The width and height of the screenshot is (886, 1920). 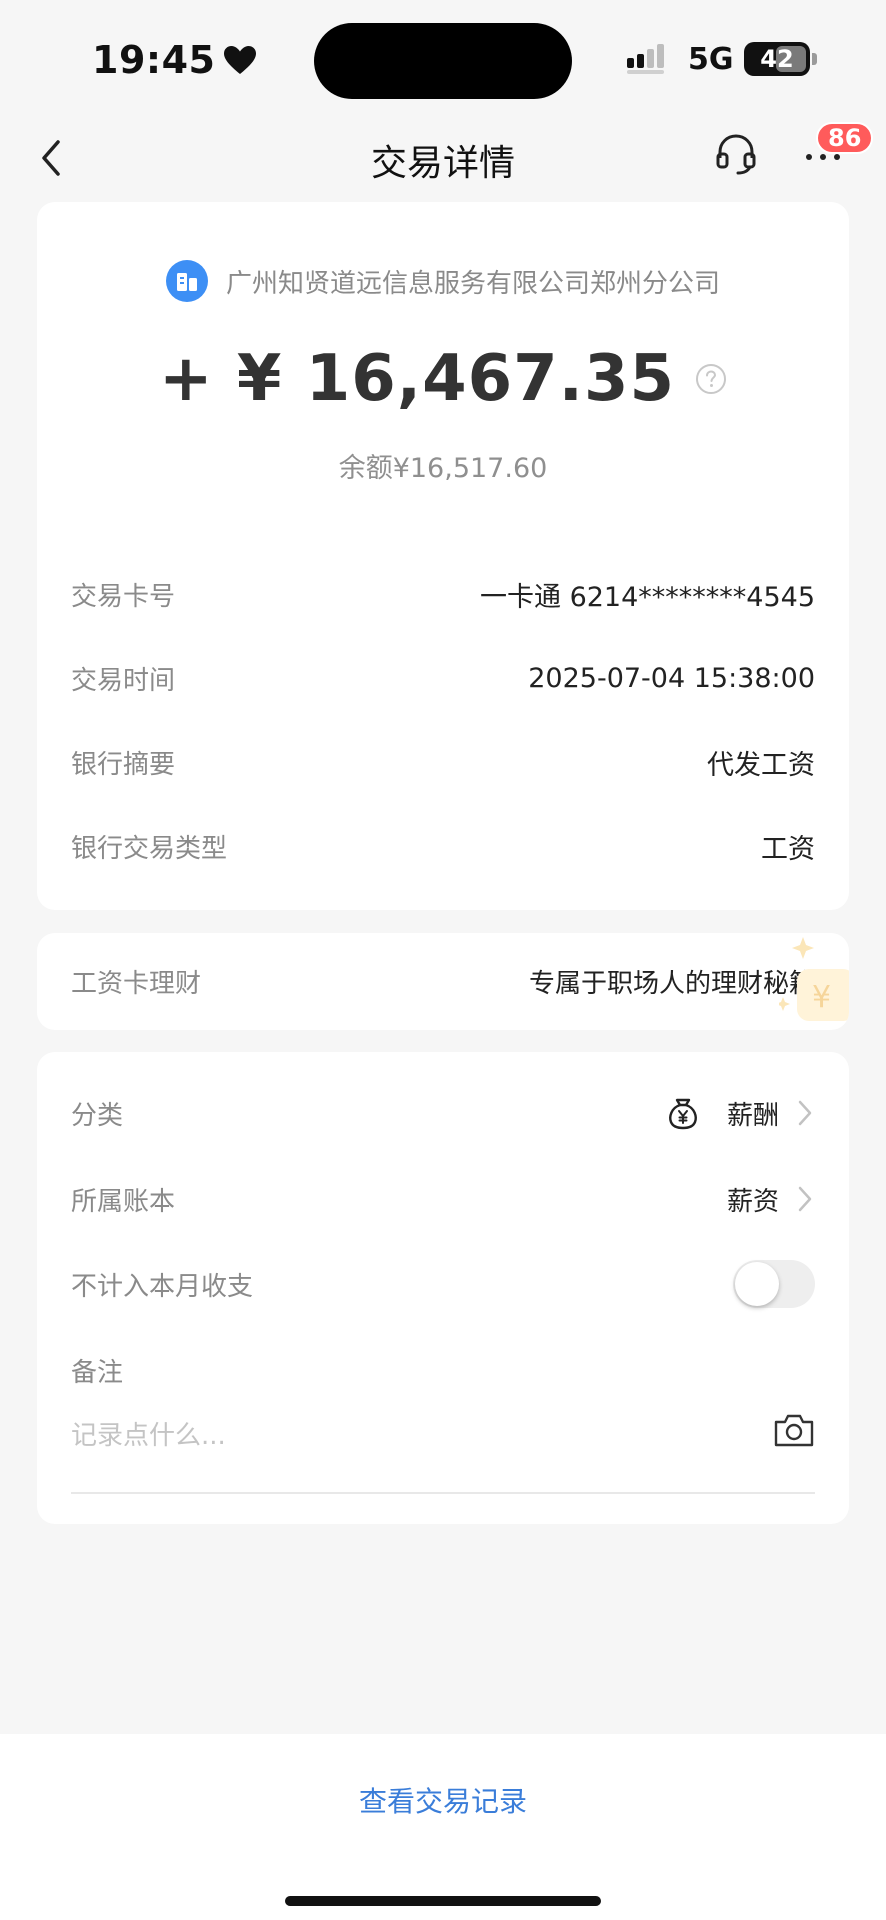 I want to click on detail-row-type: 银行交易类型 工资, so click(x=443, y=846).